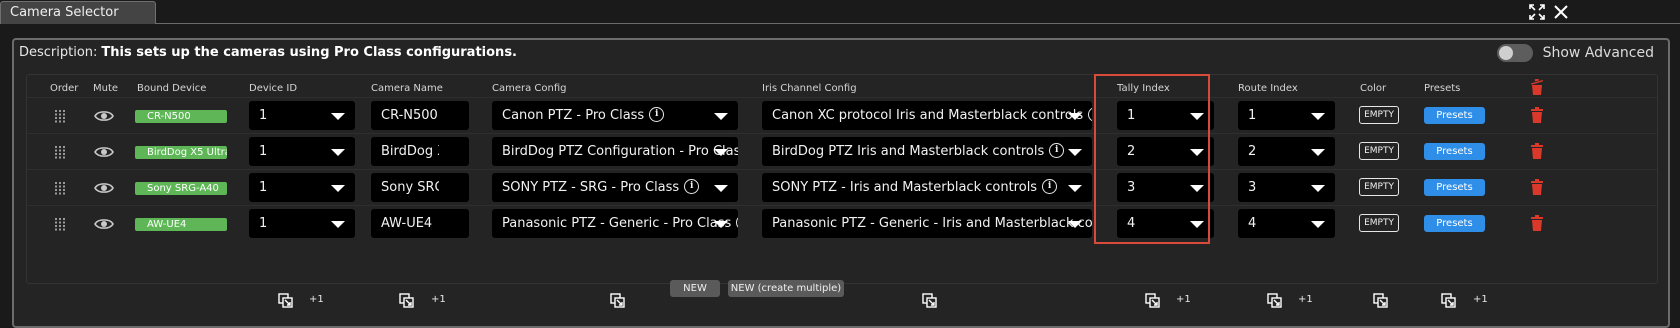  What do you see at coordinates (1183, 299) in the screenshot?
I see `plus-one-tally-index: +1` at bounding box center [1183, 299].